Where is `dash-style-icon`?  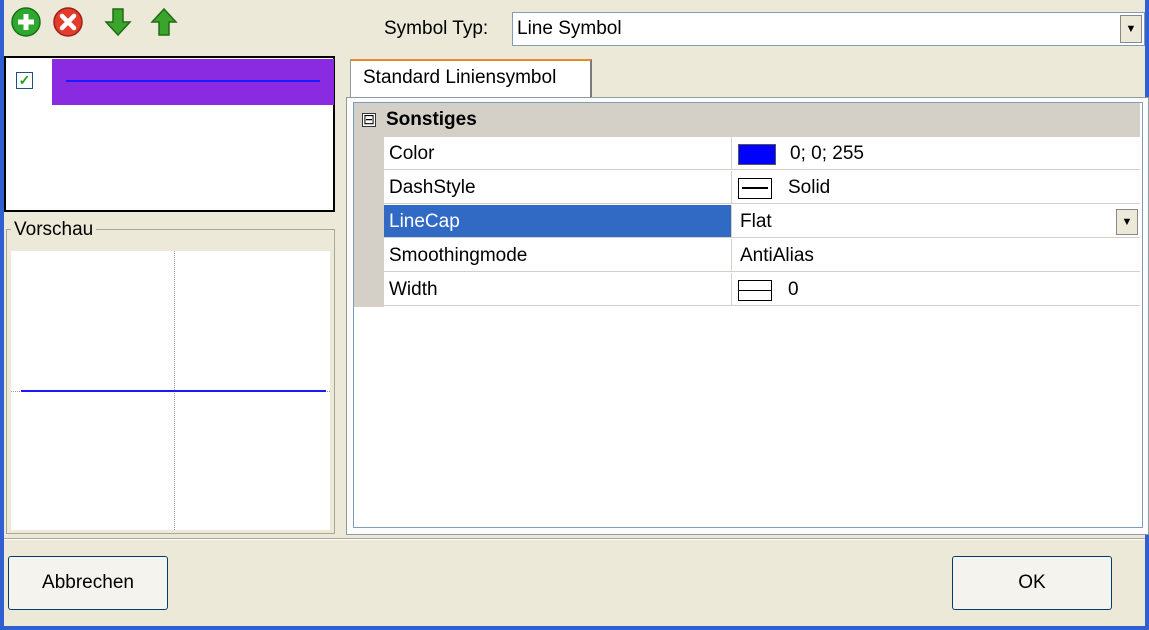
dash-style-icon is located at coordinates (755, 188).